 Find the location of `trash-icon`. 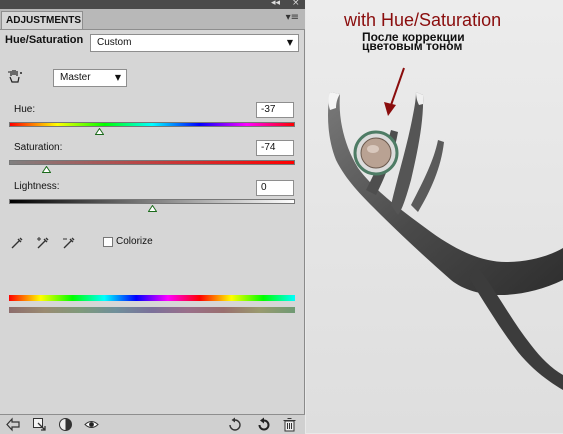

trash-icon is located at coordinates (289, 424).